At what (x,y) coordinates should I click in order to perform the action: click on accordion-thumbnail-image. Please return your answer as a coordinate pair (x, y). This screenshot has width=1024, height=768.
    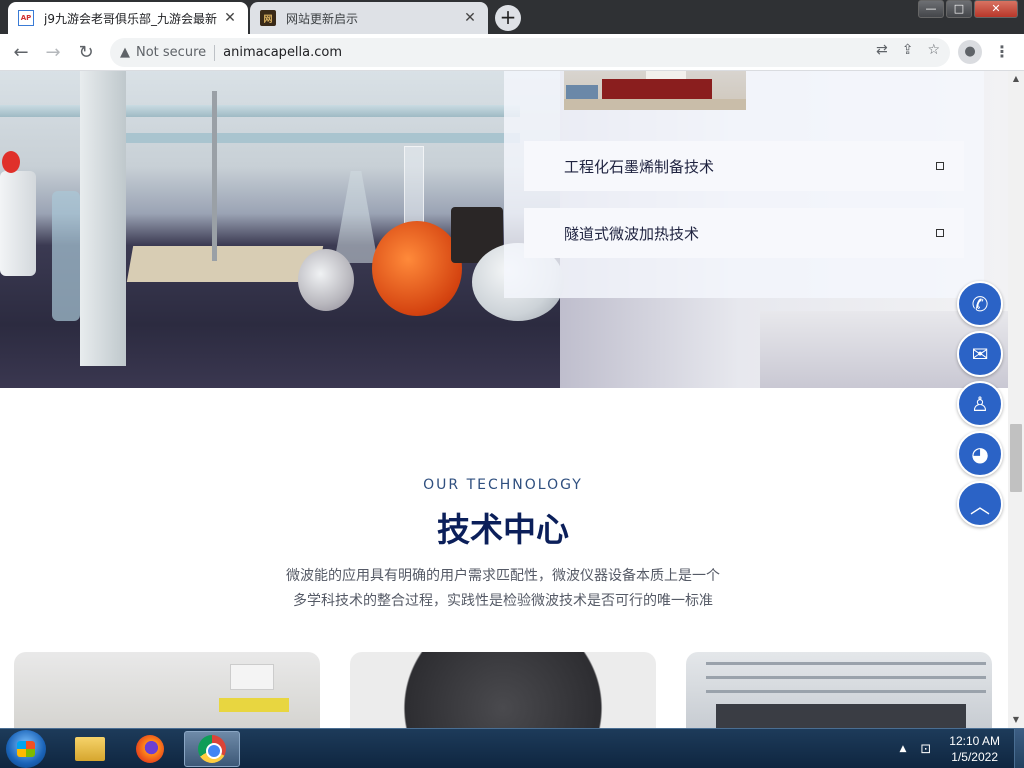
    Looking at the image, I should click on (655, 90).